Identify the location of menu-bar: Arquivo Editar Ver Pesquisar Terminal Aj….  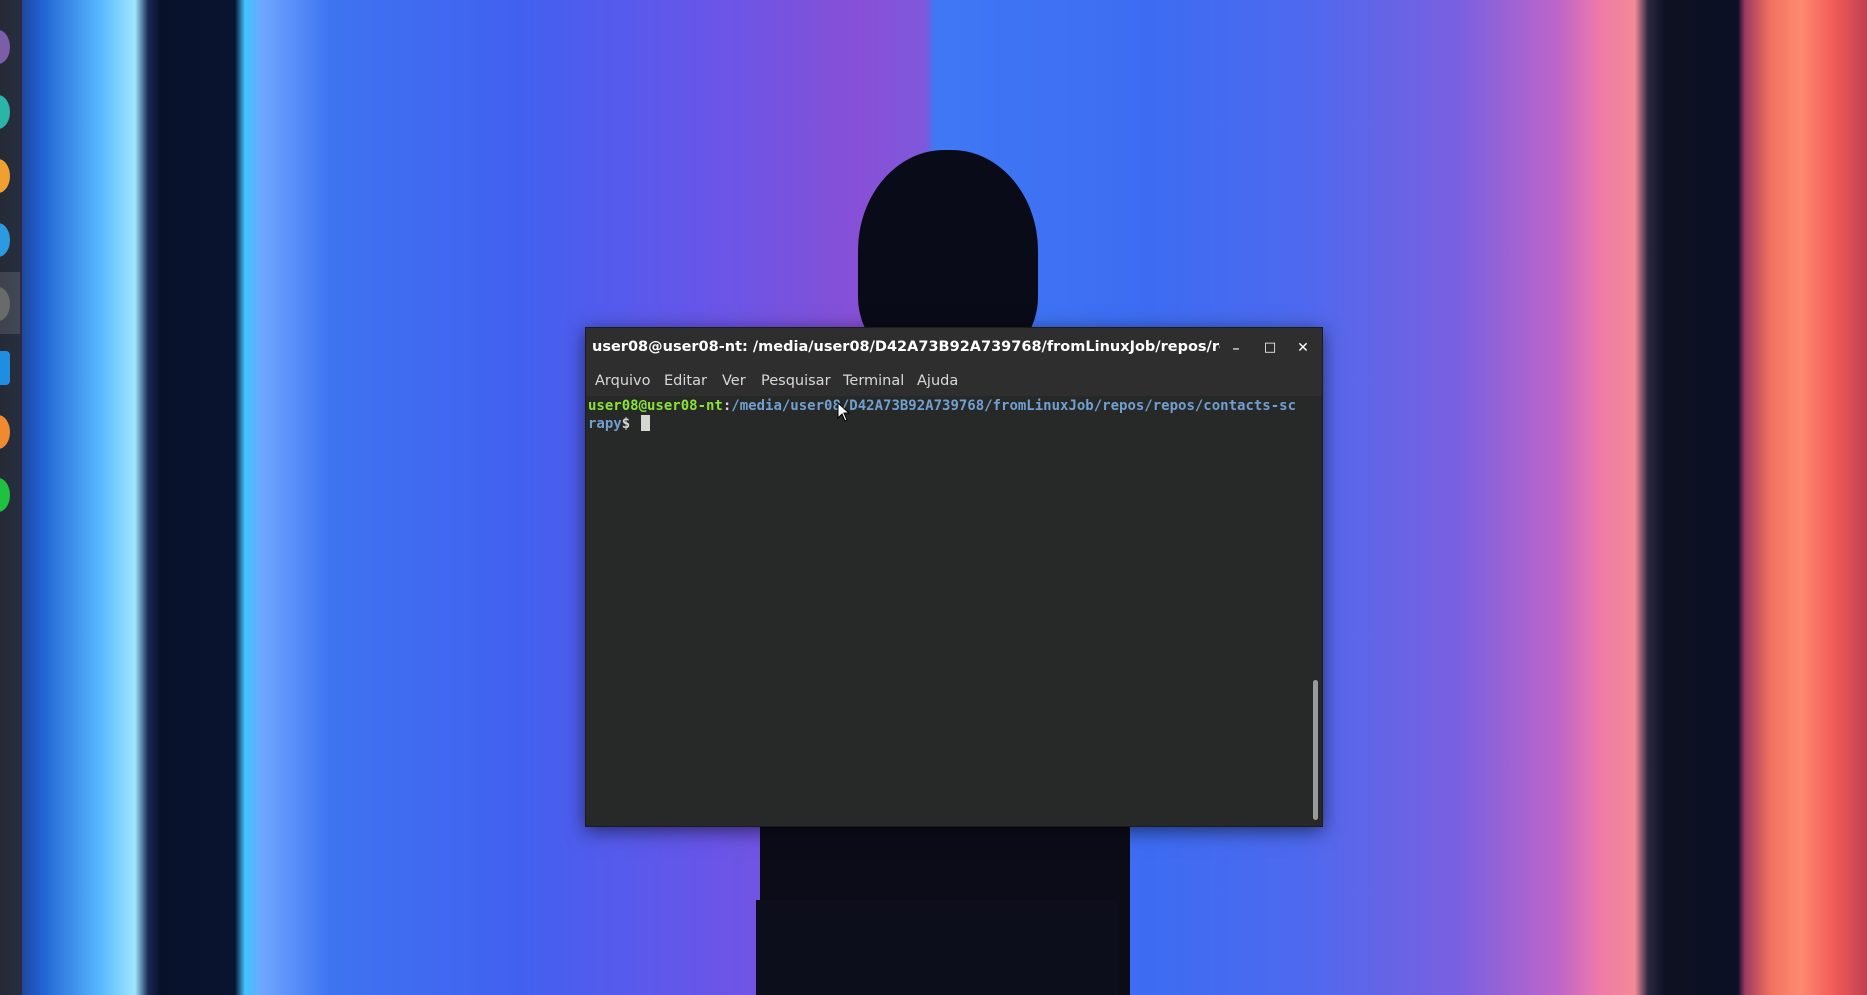
(954, 382).